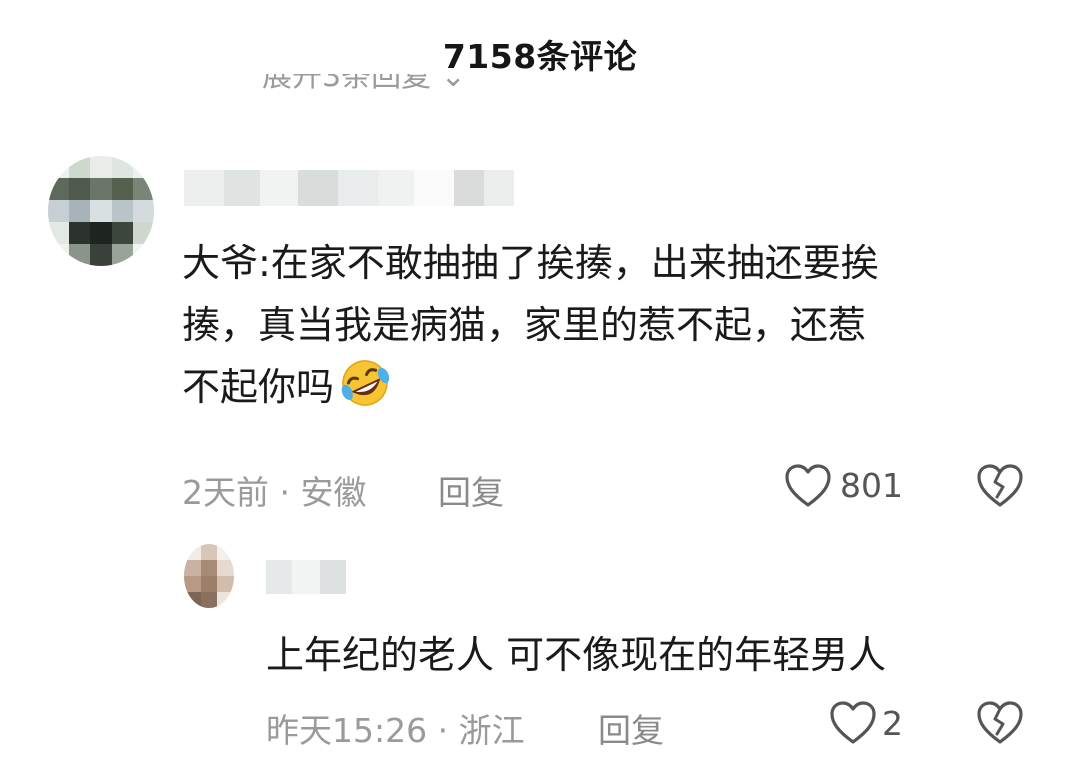 The width and height of the screenshot is (1080, 766). Describe the element at coordinates (349, 188) in the screenshot. I see `username-blurred` at that location.